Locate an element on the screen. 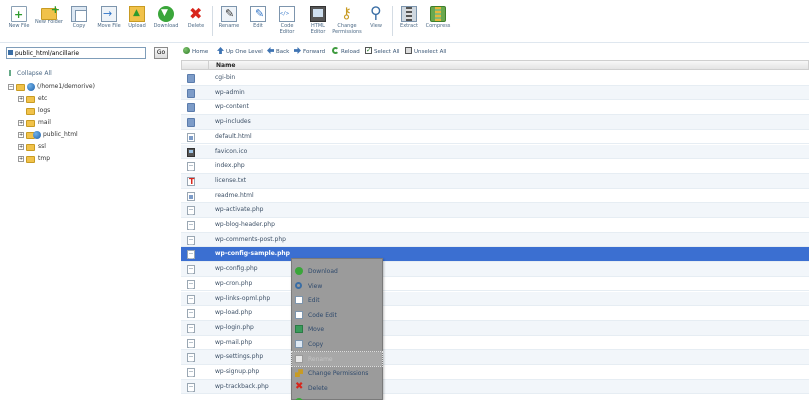 This screenshot has height=400, width=809. back-button: Back is located at coordinates (278, 53).